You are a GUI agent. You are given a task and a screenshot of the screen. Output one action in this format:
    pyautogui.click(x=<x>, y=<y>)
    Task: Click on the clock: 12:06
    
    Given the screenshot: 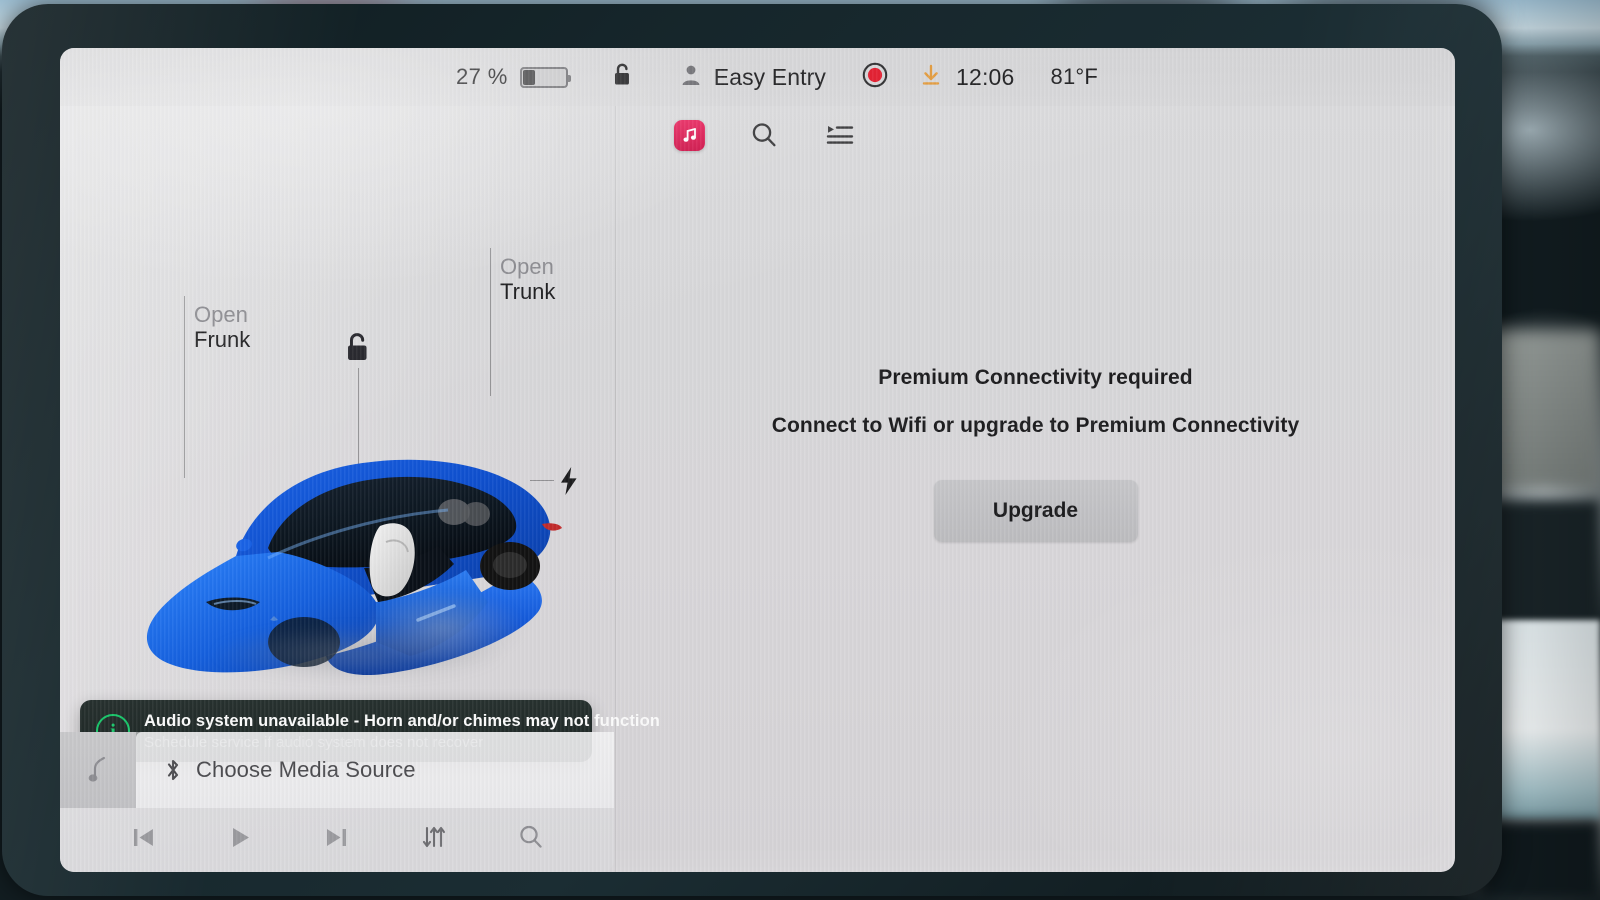 What is the action you would take?
    pyautogui.click(x=985, y=76)
    